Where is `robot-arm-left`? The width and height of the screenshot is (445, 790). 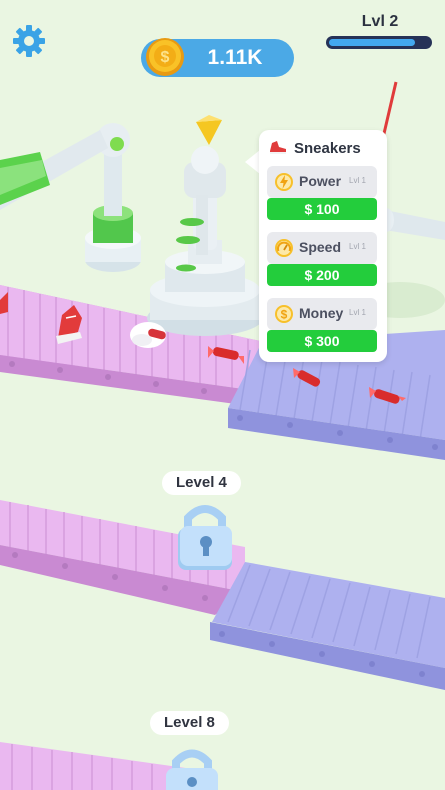
robot-arm-left is located at coordinates (70, 197).